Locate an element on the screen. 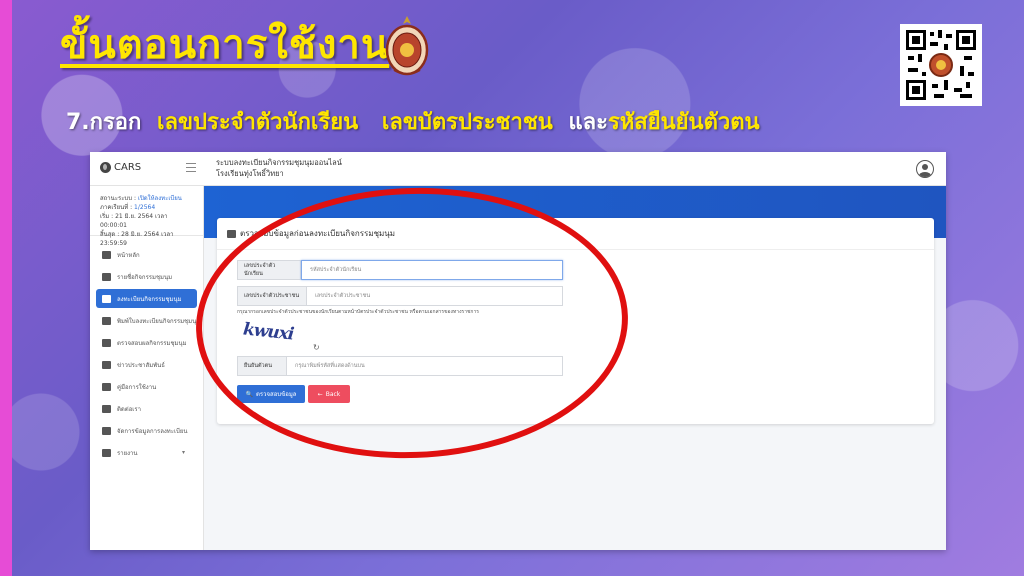 The height and width of the screenshot is (576, 1024). sidebar-item-manual: คู่มือการใช้งาน is located at coordinates (146, 386).